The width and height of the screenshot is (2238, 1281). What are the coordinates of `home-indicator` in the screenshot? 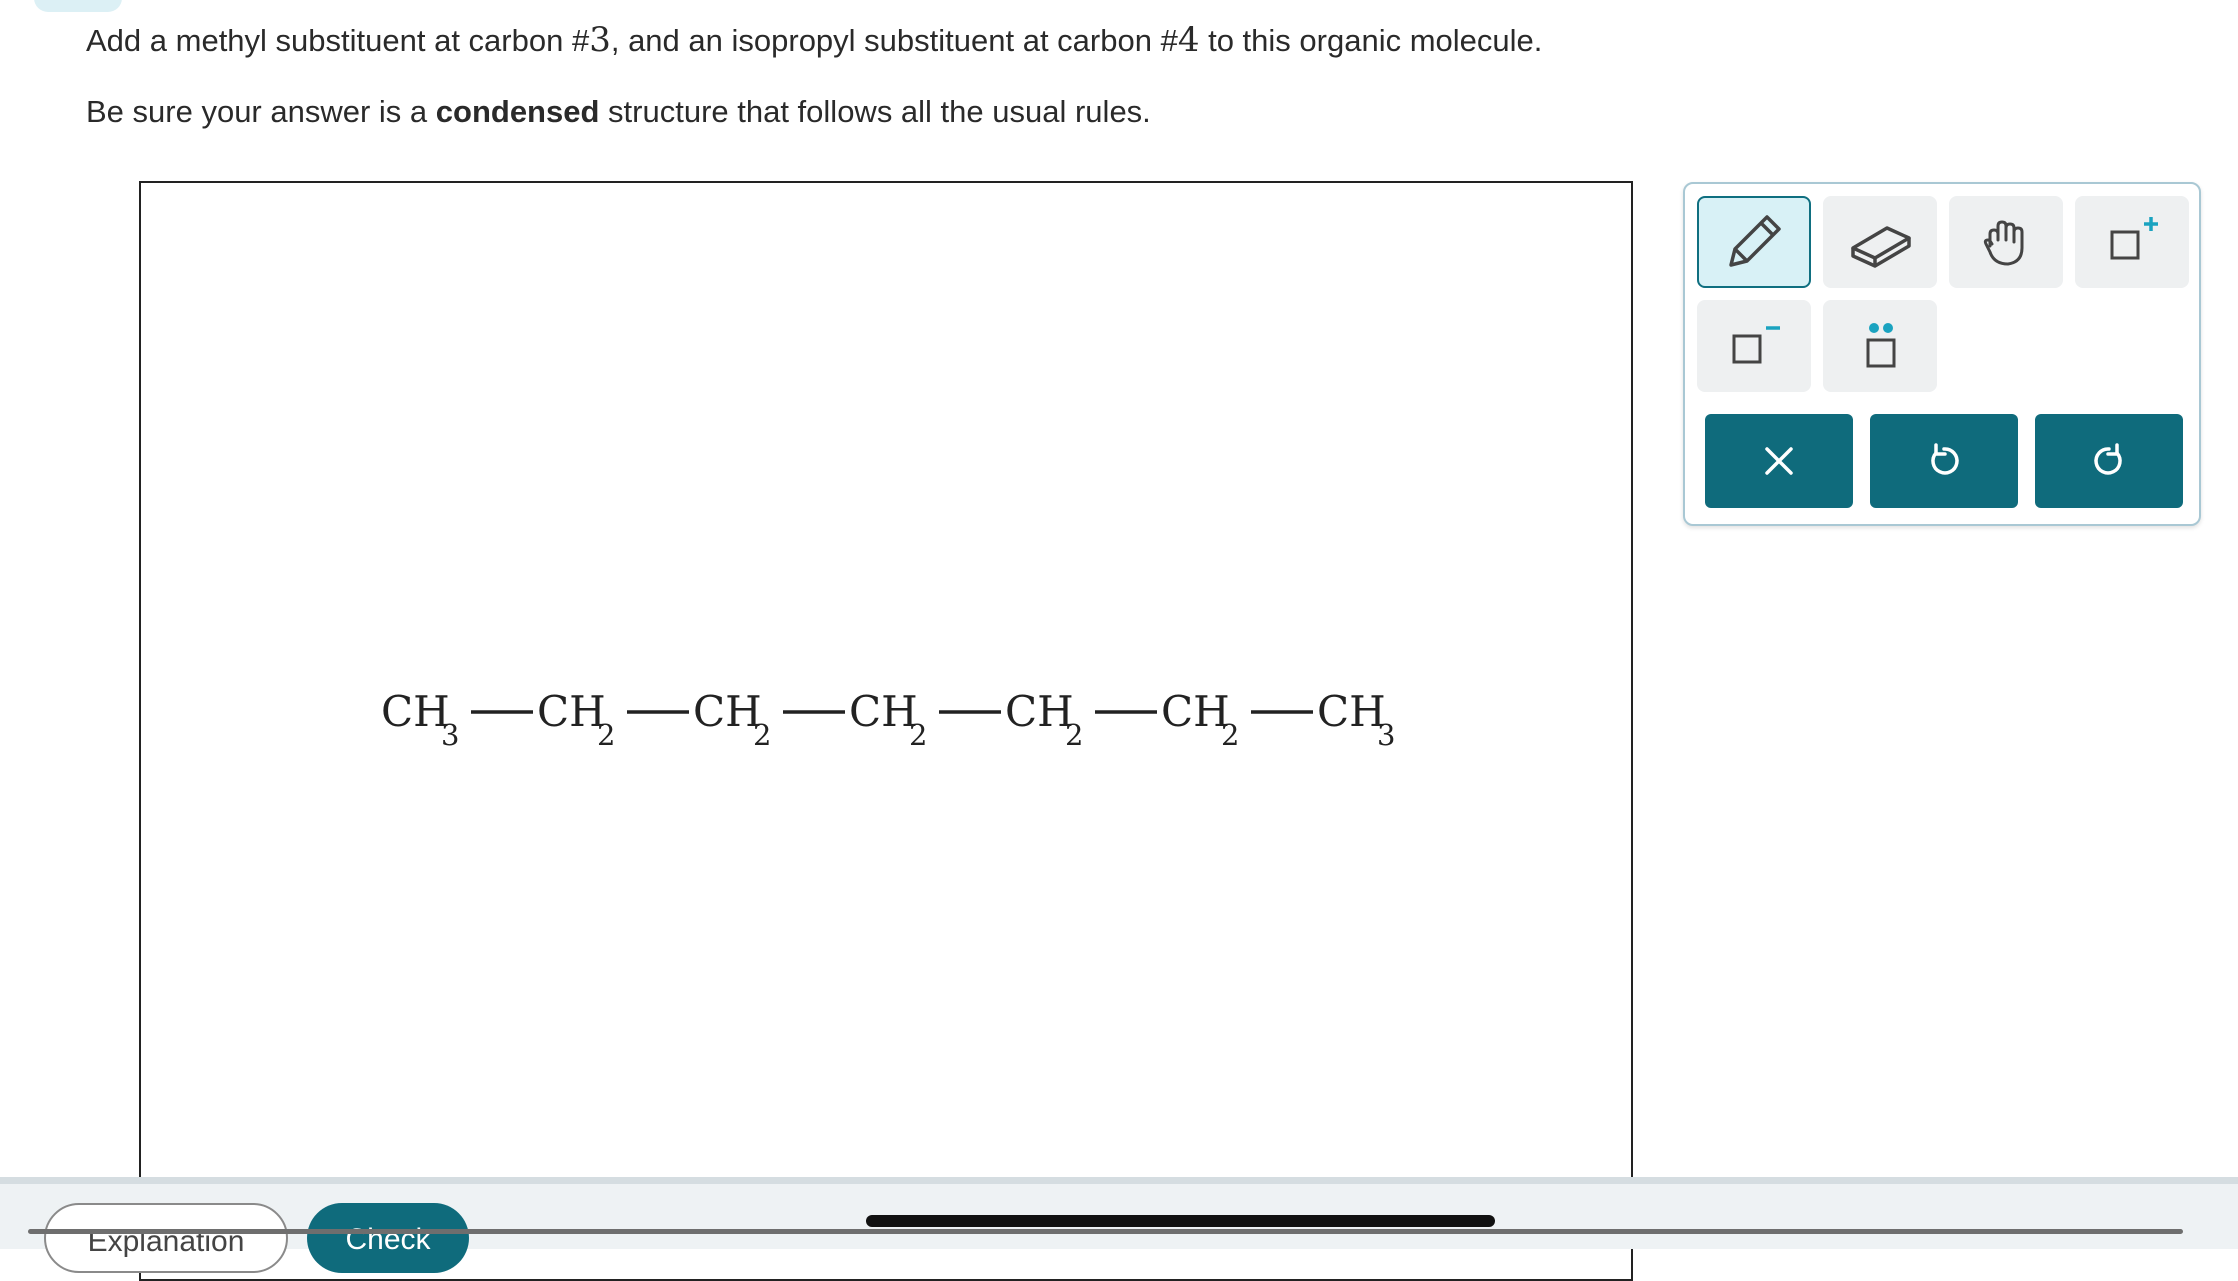 It's located at (1180, 1221).